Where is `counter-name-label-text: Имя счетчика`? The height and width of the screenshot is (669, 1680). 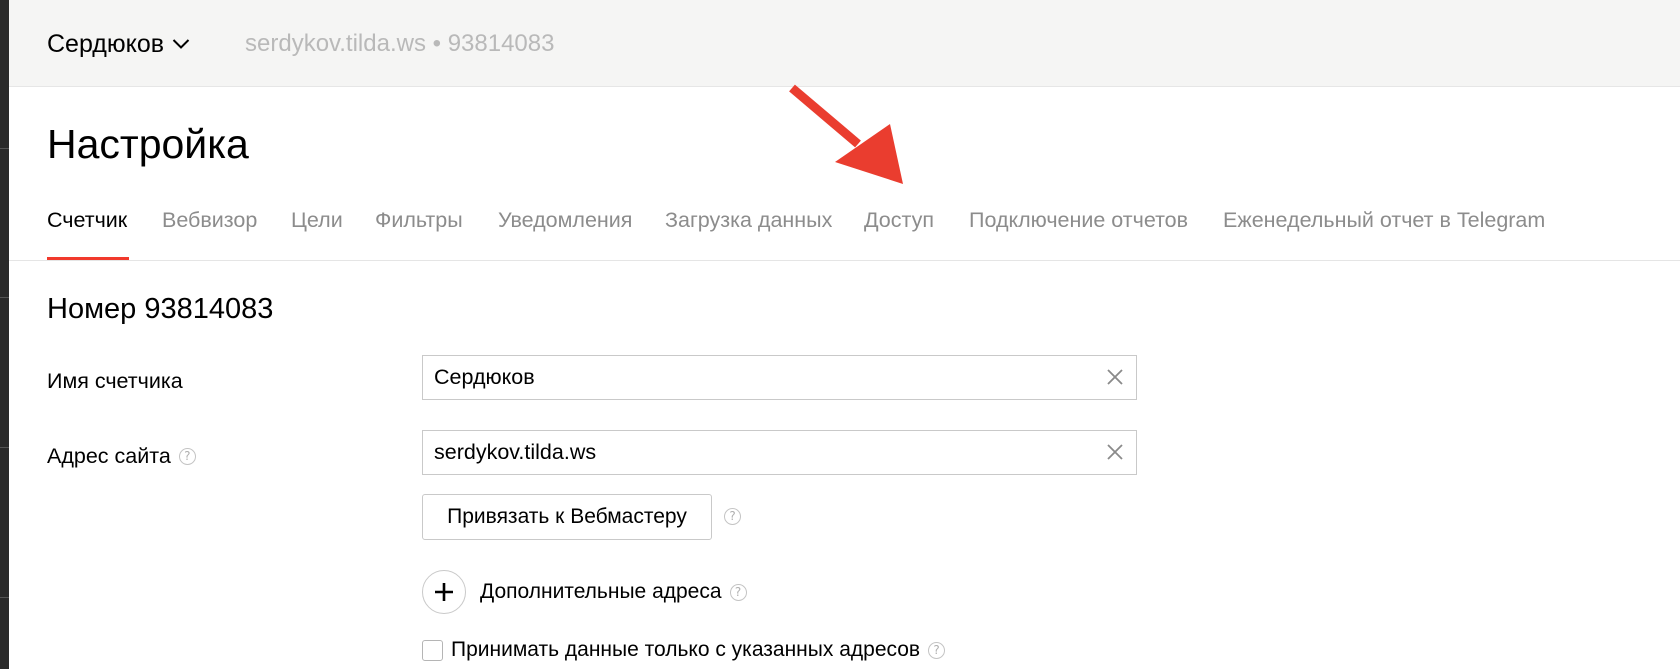 counter-name-label-text: Имя счетчика is located at coordinates (115, 381).